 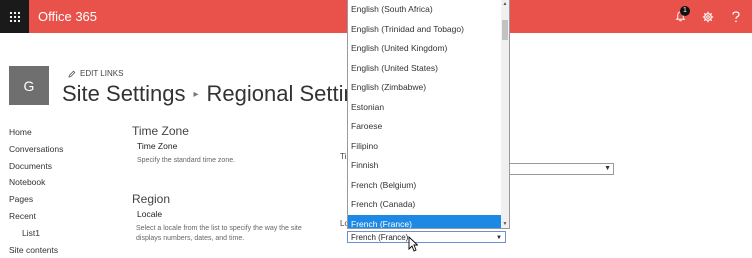 I want to click on edit-links-label: EDIT LINKS, so click(x=102, y=73).